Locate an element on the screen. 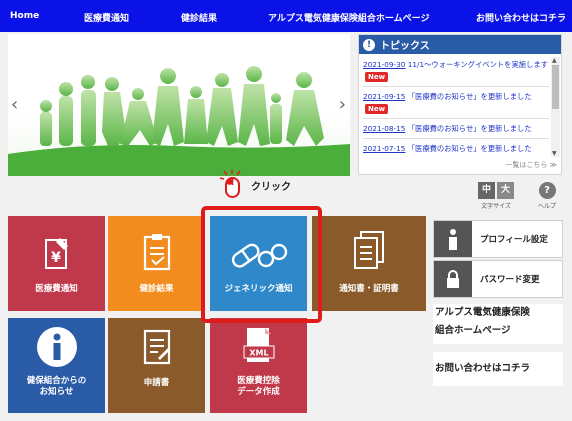 The image size is (572, 421). yen-document-icon: ¥ is located at coordinates (56, 253).